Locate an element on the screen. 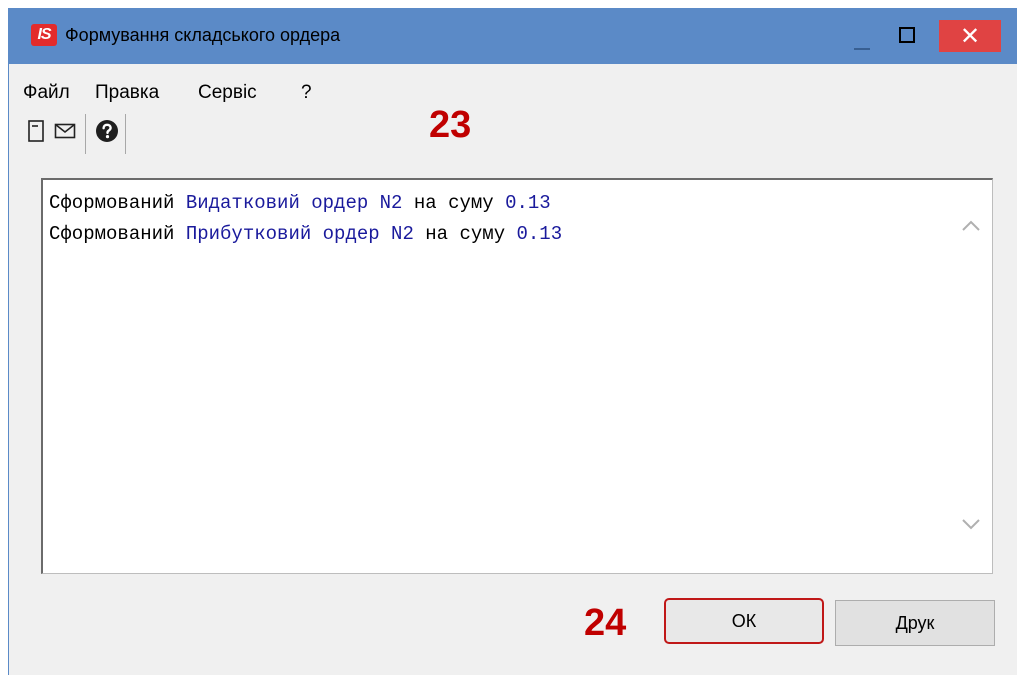 The height and width of the screenshot is (675, 1017). scroll-down-icon is located at coordinates (971, 526).